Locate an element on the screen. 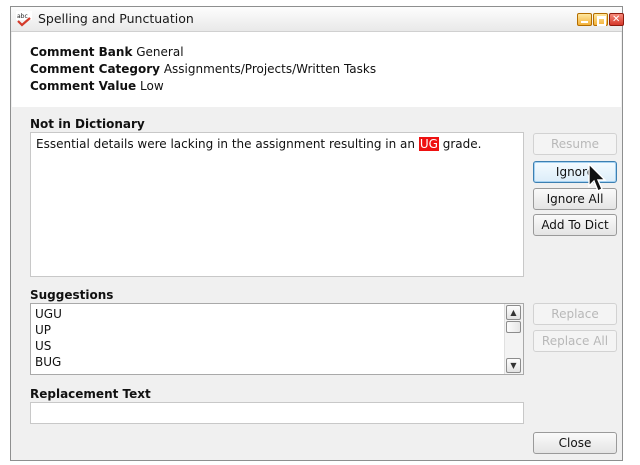 This screenshot has height=465, width=640. replace-all-button: Replace All is located at coordinates (575, 341).